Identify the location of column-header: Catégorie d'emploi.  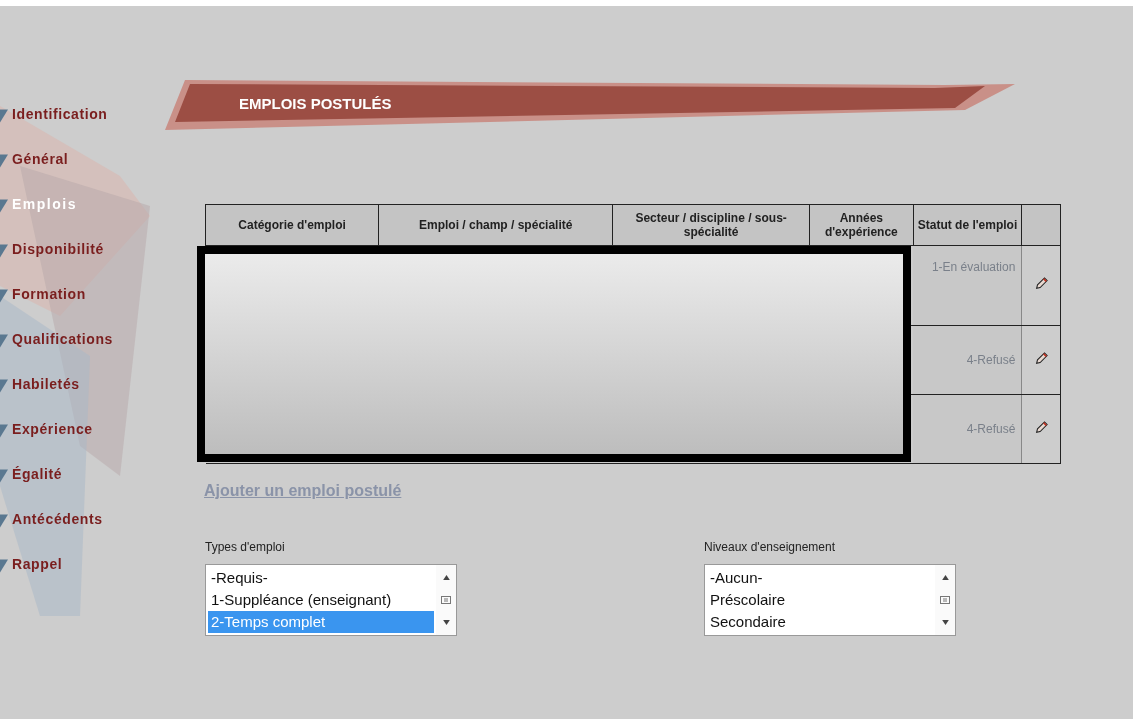
(292, 225).